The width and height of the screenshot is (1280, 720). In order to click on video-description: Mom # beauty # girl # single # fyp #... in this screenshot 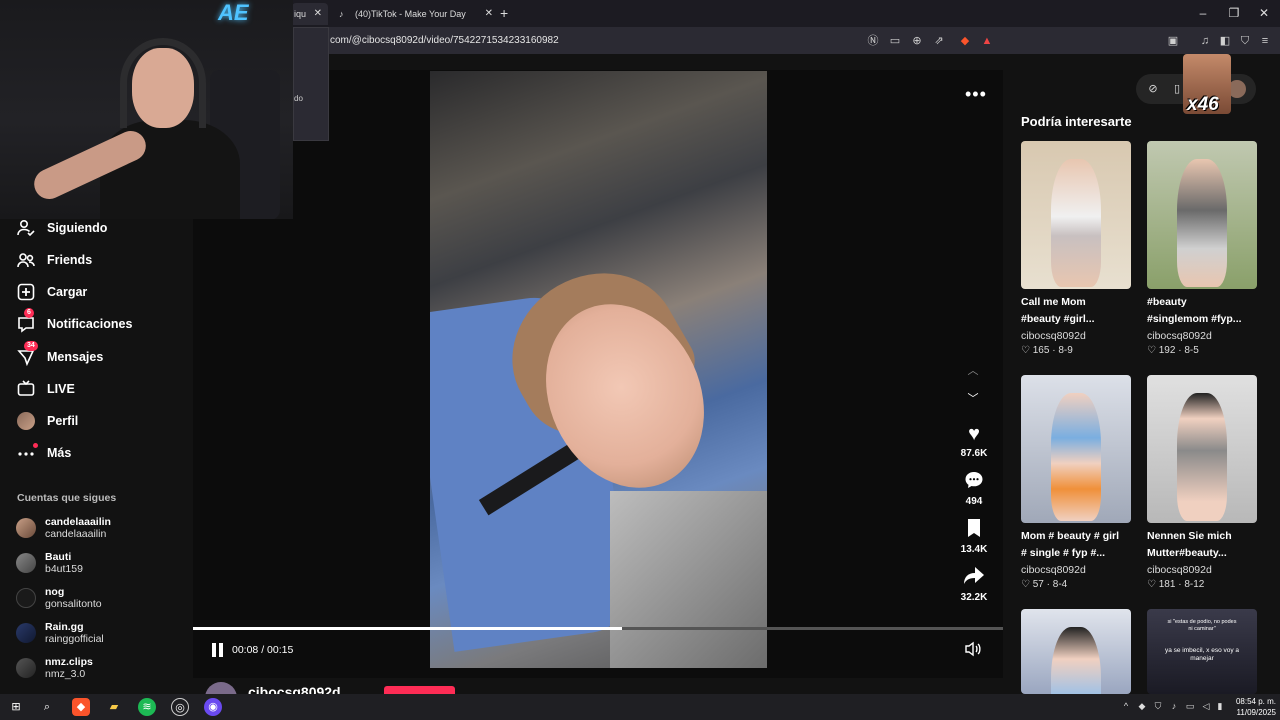, I will do `click(1078, 545)`.